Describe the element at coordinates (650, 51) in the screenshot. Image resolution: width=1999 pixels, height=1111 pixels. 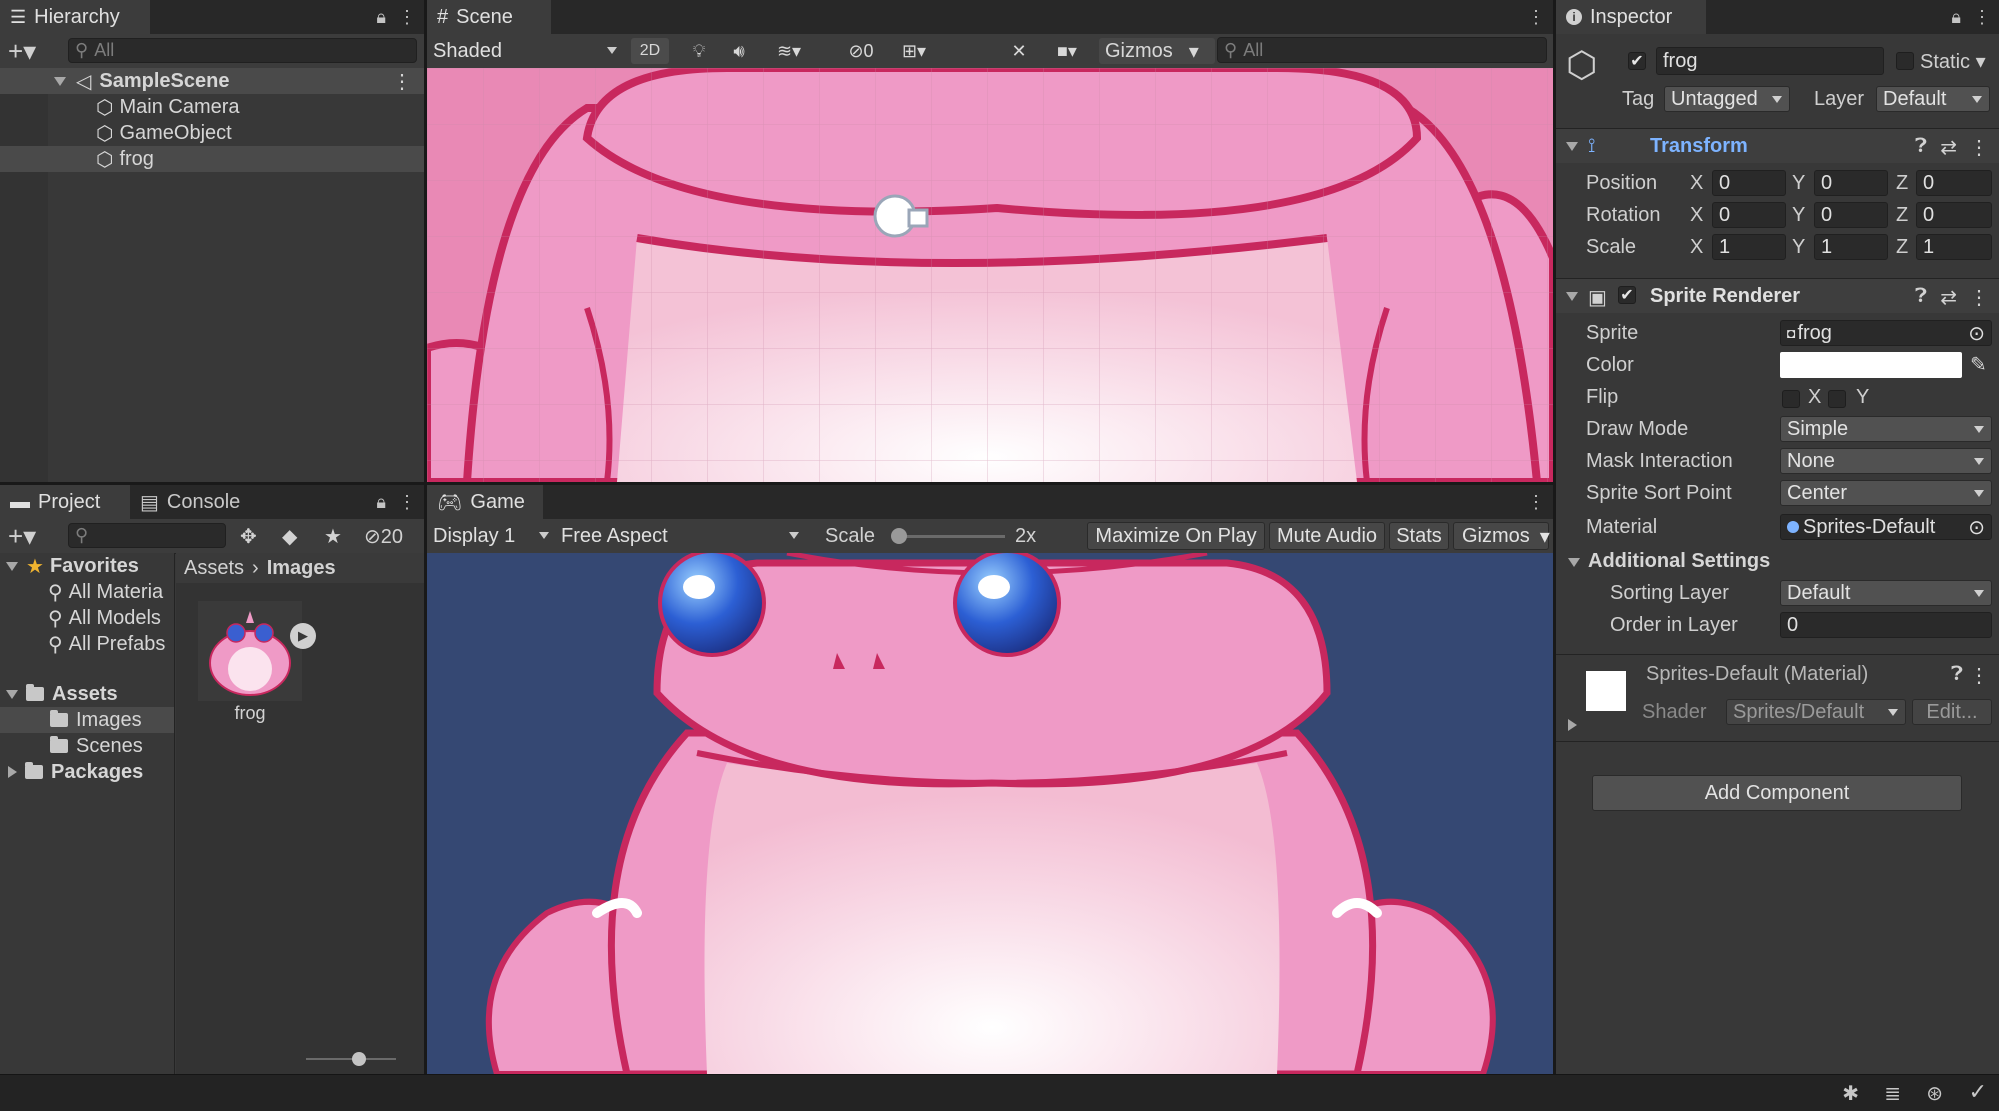
I see `2d-toggle-button: 2D` at that location.